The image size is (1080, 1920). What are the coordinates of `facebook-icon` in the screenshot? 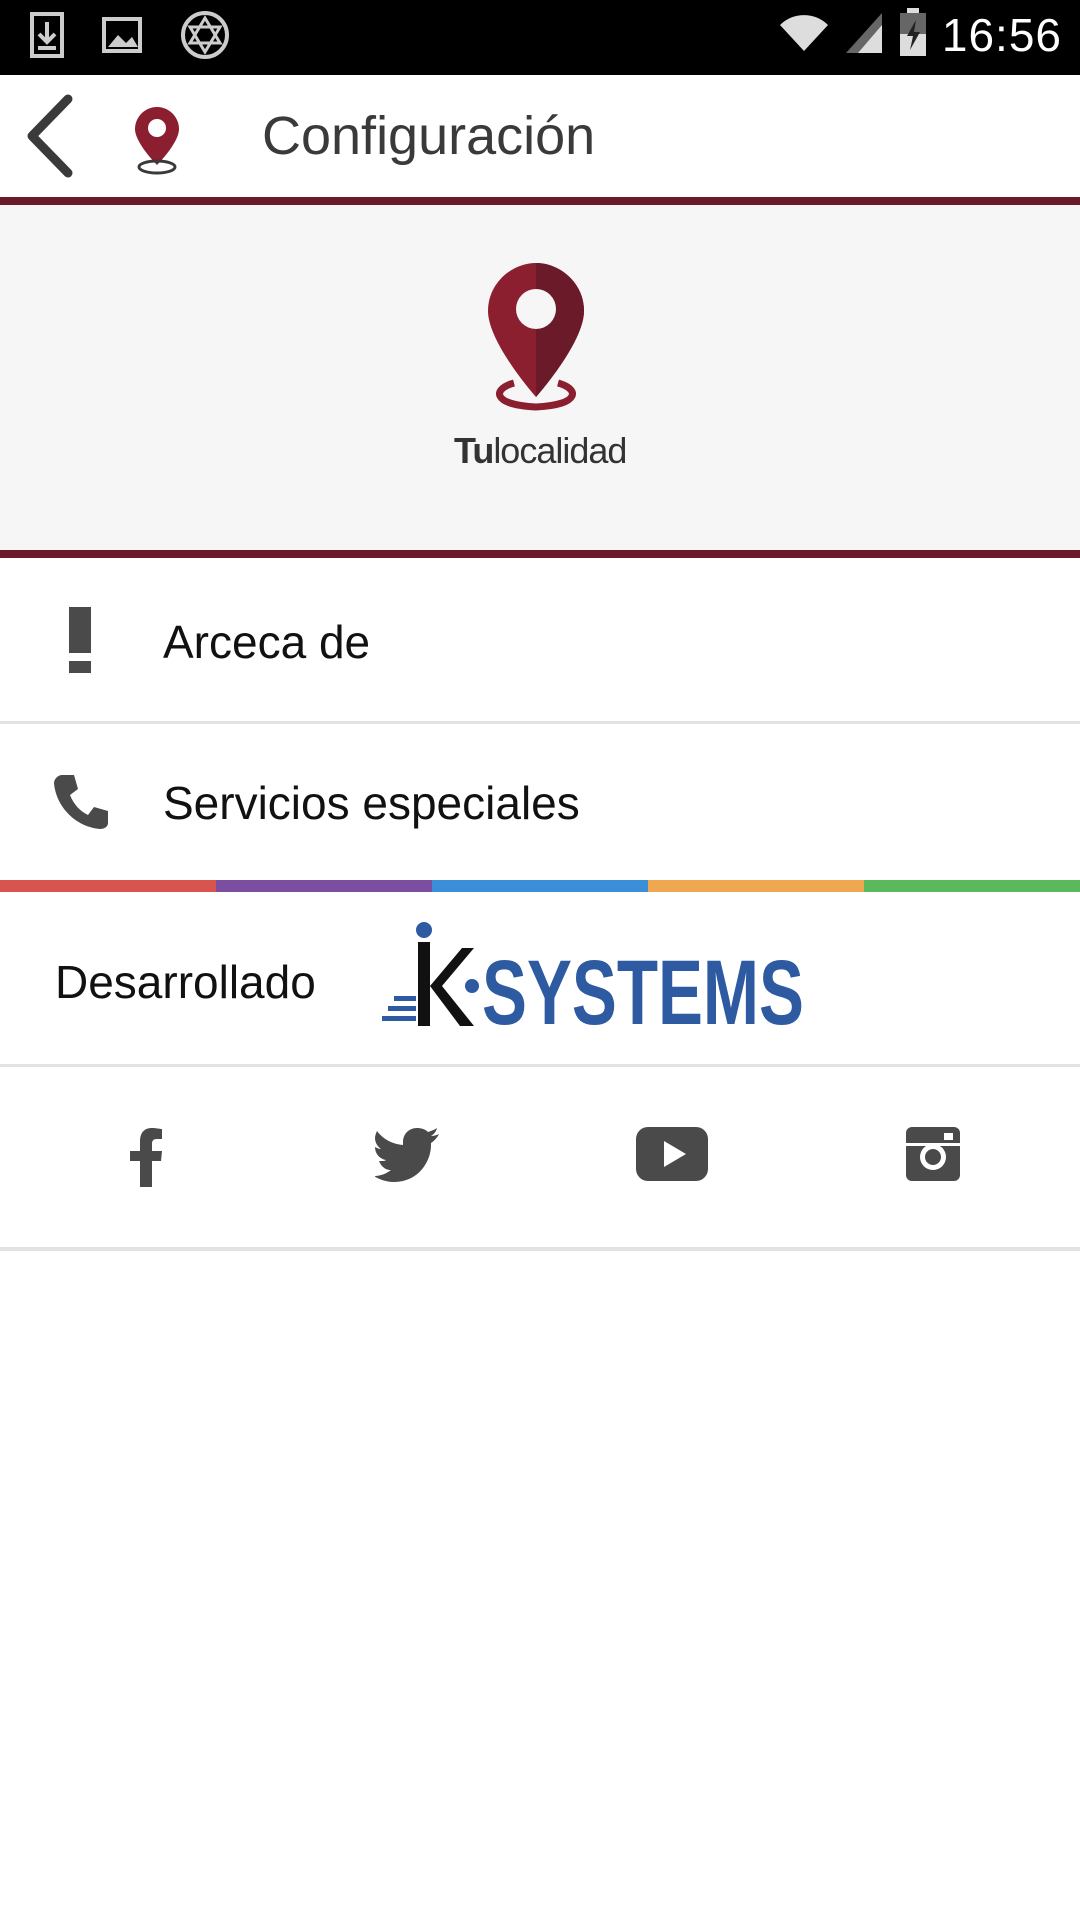 It's located at (146, 1159).